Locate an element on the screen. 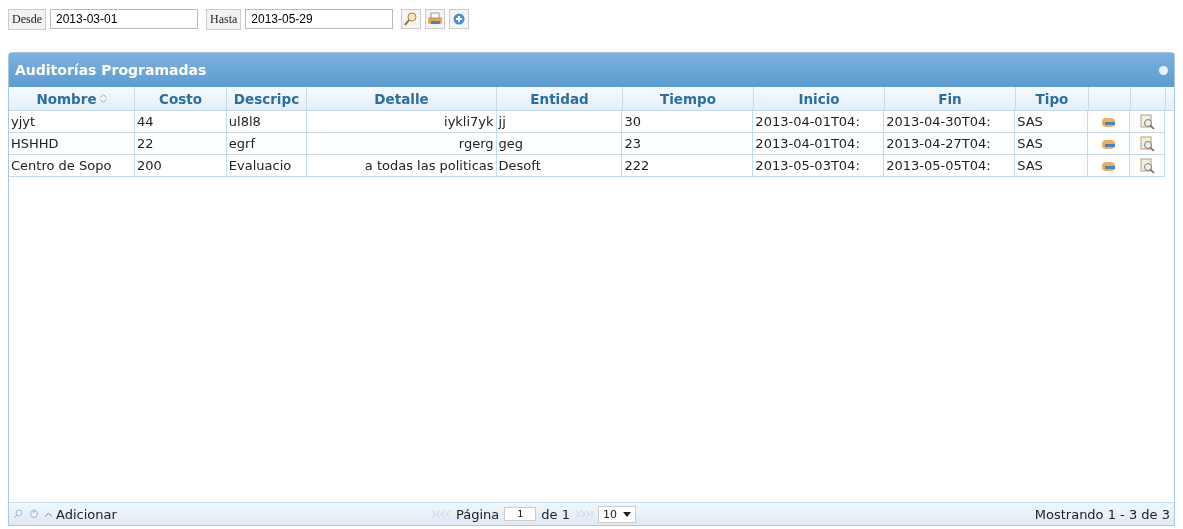 Image resolution: width=1183 pixels, height=529 pixels. table-cell: 2013-04-27T04: is located at coordinates (950, 143).